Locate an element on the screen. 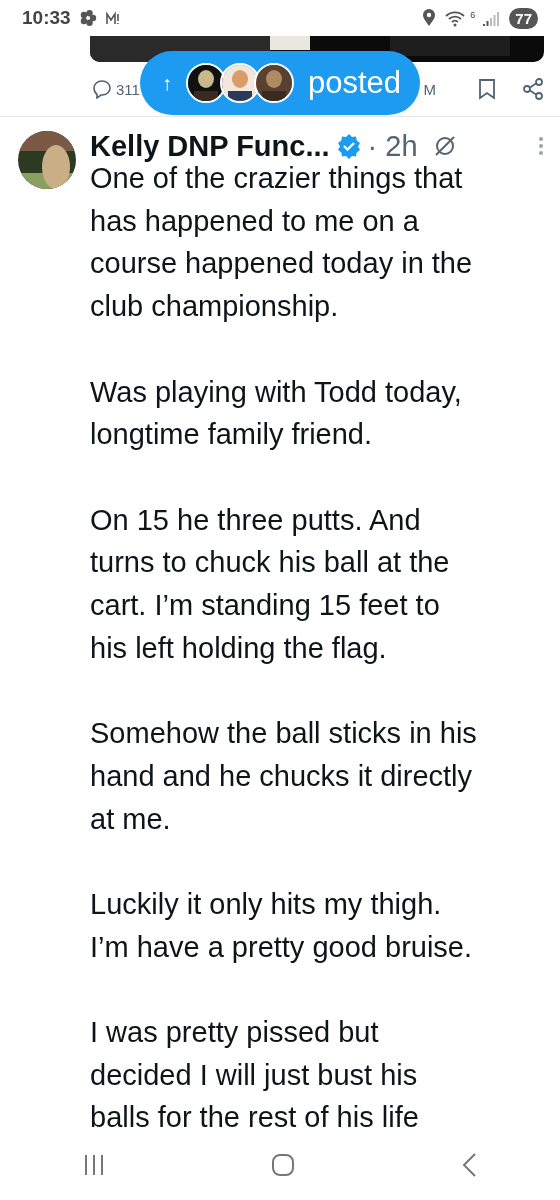  up-arrow: ↑ is located at coordinates (167, 83).